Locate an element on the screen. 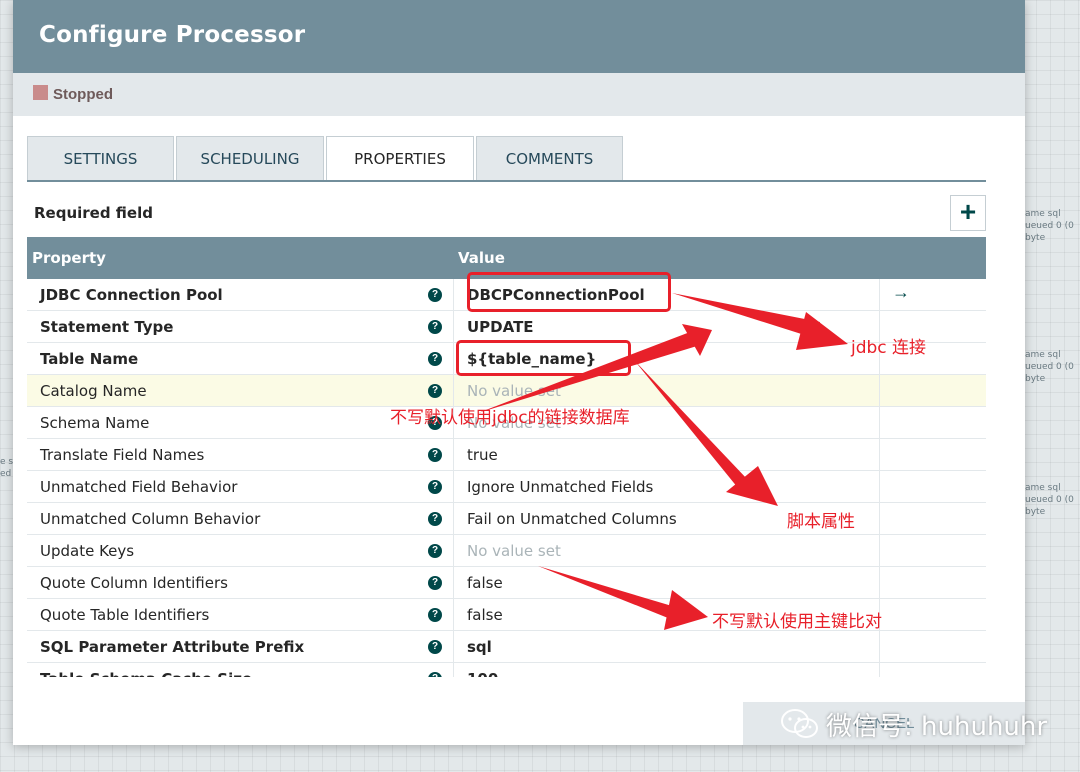 The height and width of the screenshot is (772, 1080). property-name: Quote Table Identifiers is located at coordinates (125, 615).